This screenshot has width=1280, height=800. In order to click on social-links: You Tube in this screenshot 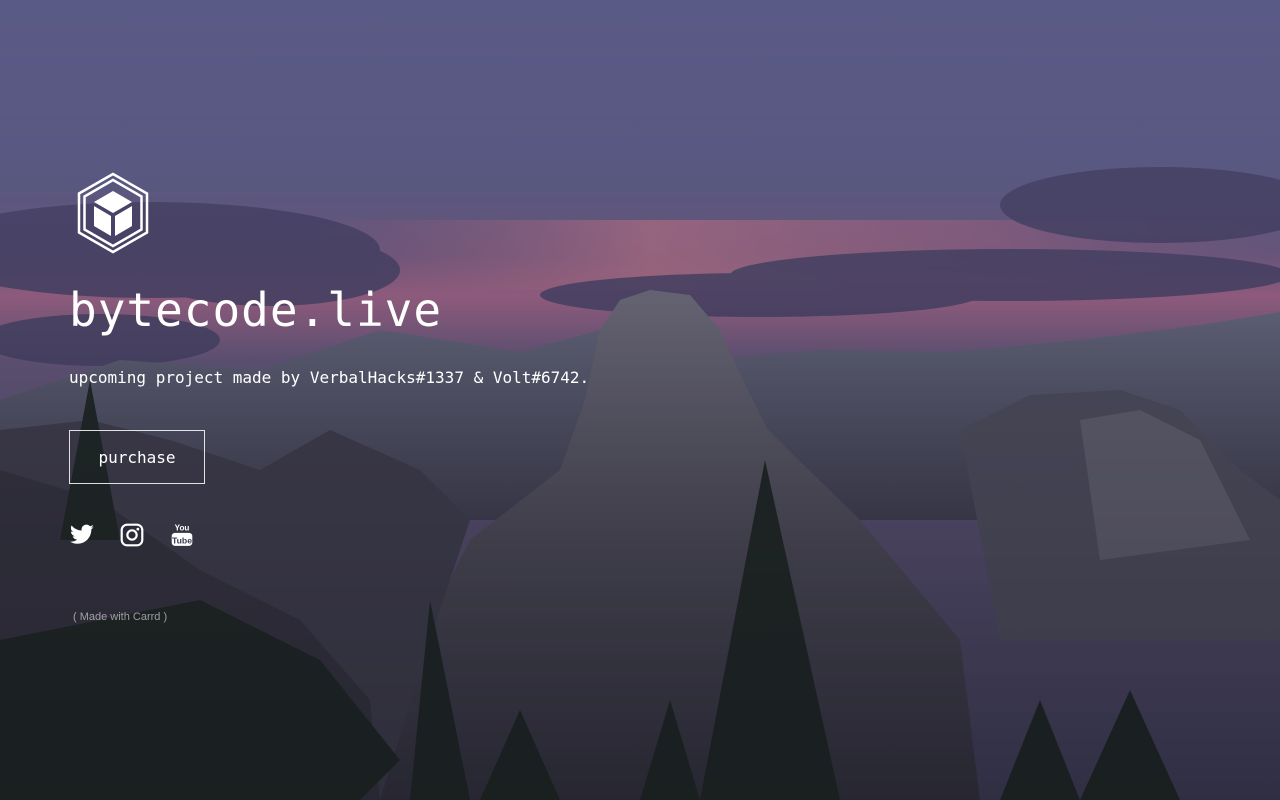, I will do `click(139, 535)`.